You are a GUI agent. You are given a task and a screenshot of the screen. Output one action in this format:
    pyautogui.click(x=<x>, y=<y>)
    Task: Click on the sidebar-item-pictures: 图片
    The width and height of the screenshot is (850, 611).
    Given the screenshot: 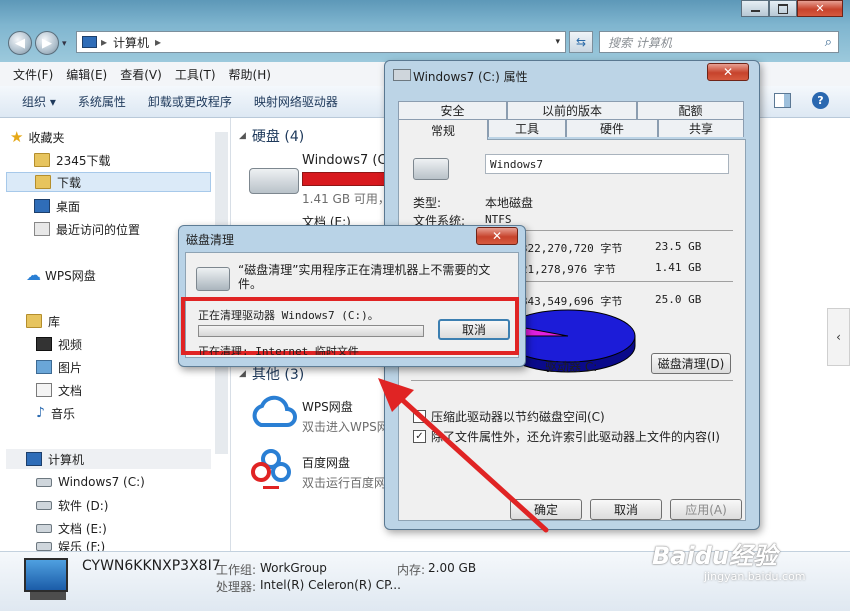 What is the action you would take?
    pyautogui.click(x=59, y=367)
    